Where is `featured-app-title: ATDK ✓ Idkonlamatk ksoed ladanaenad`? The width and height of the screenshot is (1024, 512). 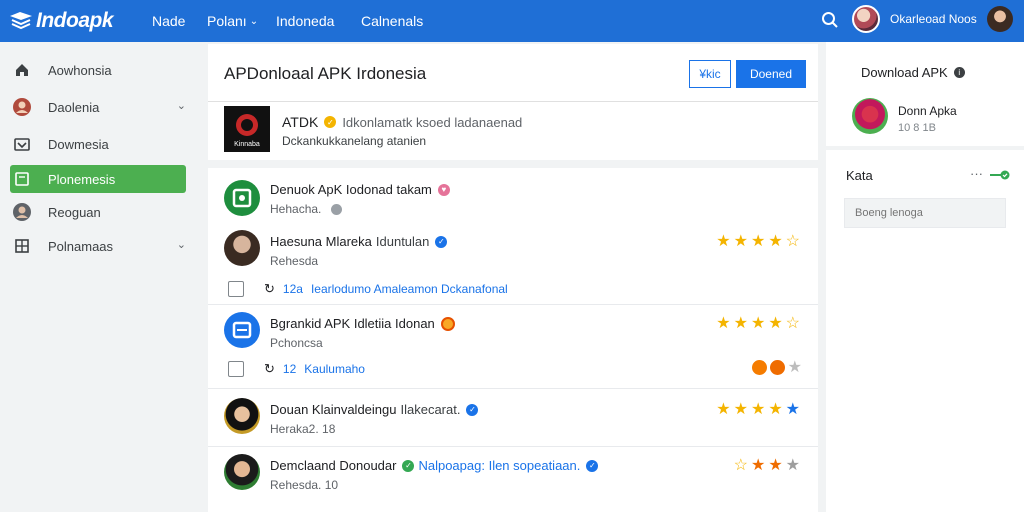 featured-app-title: ATDK ✓ Idkonlamatk ksoed ladanaenad is located at coordinates (402, 122).